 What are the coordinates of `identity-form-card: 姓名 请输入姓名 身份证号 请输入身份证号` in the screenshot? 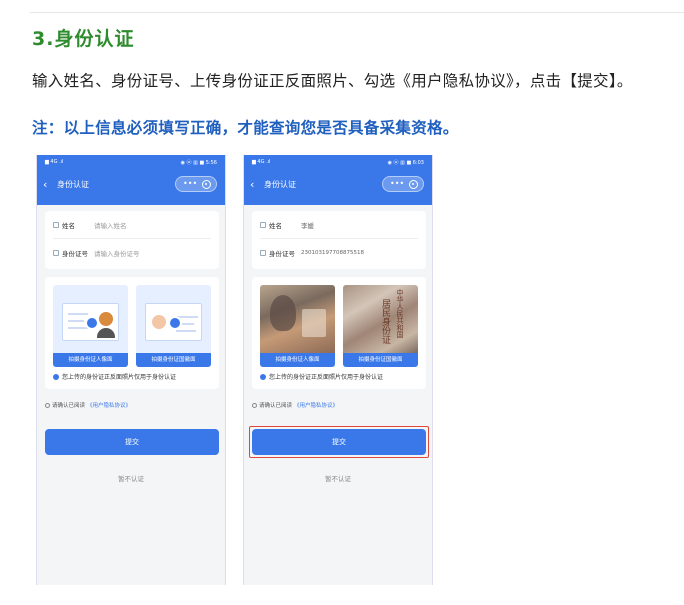 It's located at (132, 240).